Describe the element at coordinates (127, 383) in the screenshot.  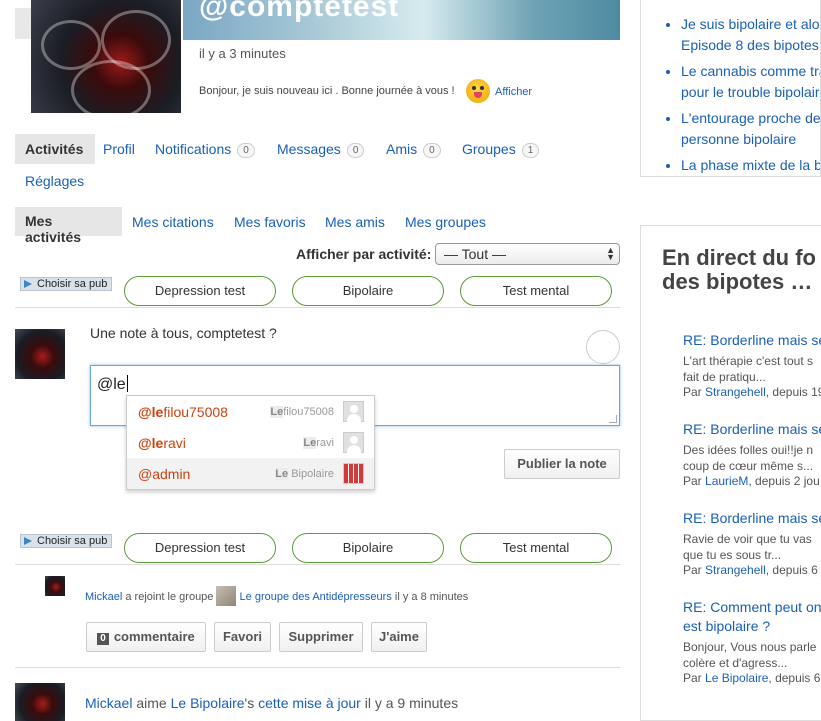
I see `text-caret` at that location.